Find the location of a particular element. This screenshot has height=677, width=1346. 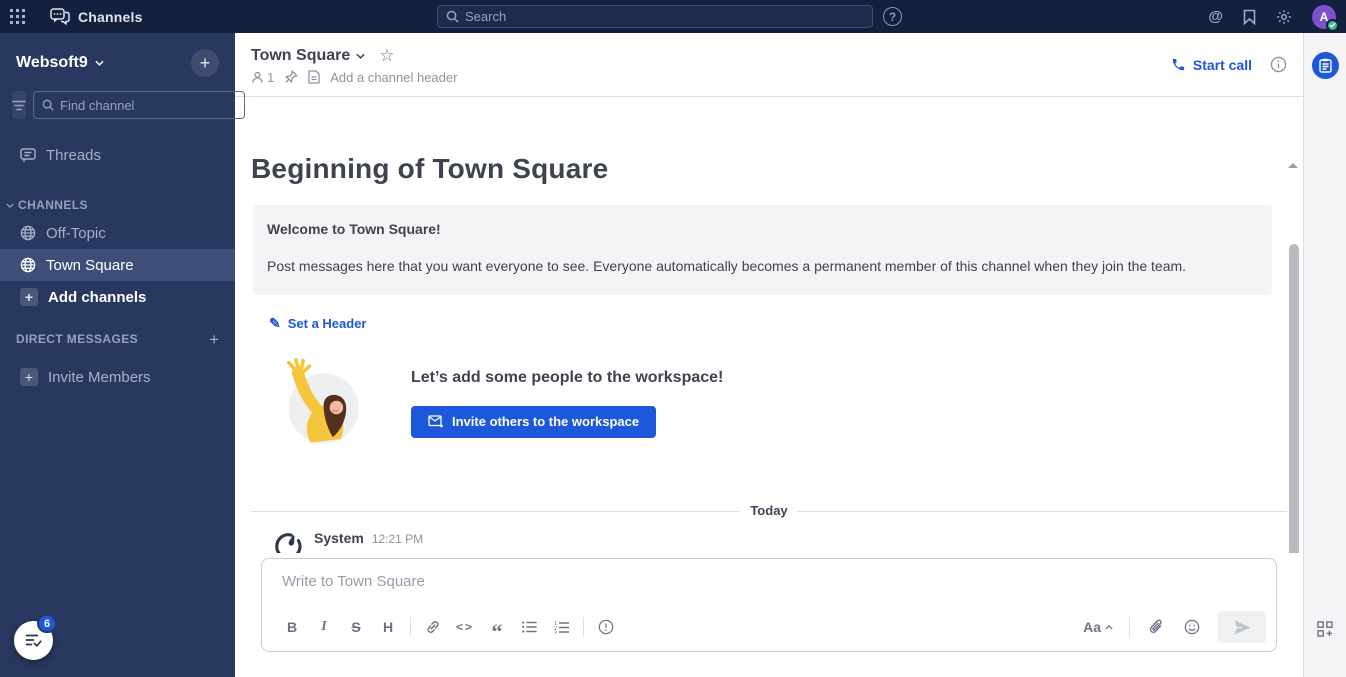

emoji-button is located at coordinates (1192, 627).